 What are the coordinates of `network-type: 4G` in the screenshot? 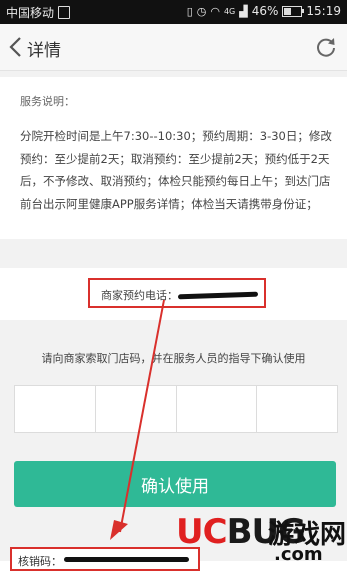 It's located at (229, 11).